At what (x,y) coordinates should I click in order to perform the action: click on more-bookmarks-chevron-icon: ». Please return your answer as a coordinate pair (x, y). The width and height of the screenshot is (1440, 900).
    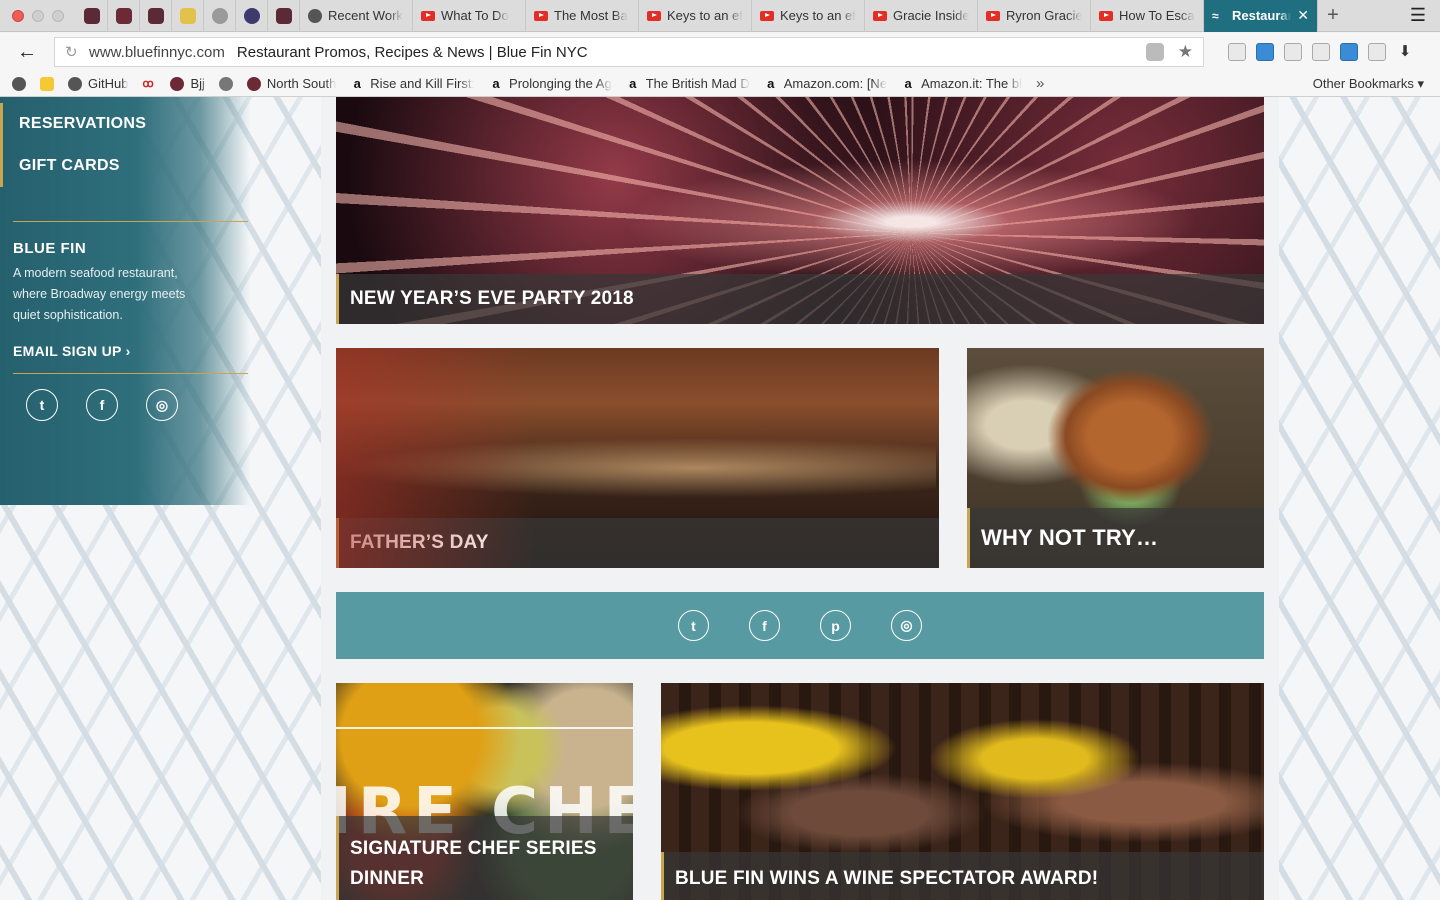
    Looking at the image, I should click on (1040, 83).